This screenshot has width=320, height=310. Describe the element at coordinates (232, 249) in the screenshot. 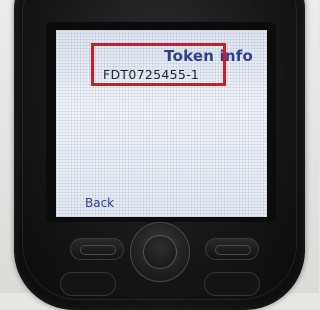

I see `right-softkey-button` at that location.